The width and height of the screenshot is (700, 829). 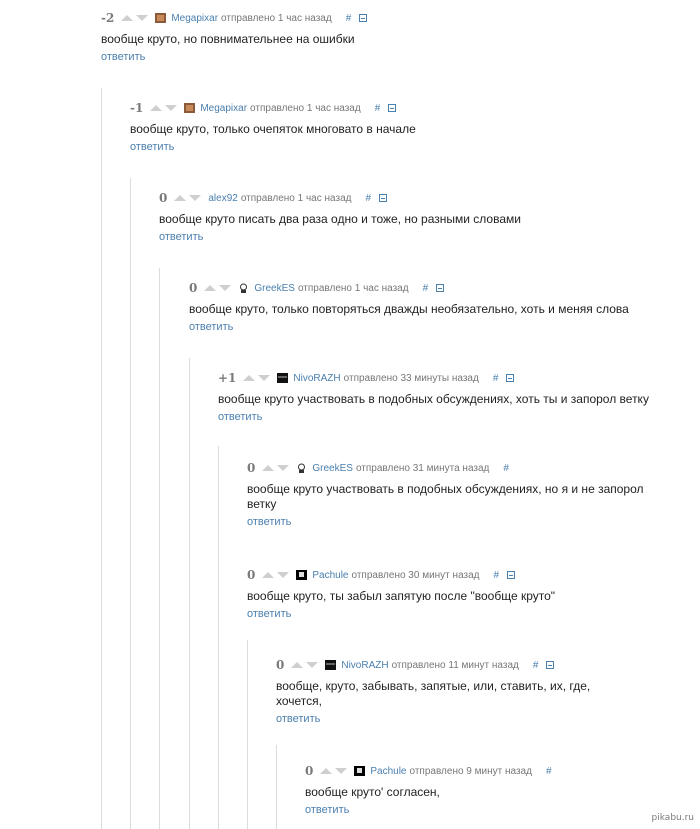 I want to click on comment-time: отправлено 30 минут назад, so click(x=415, y=575).